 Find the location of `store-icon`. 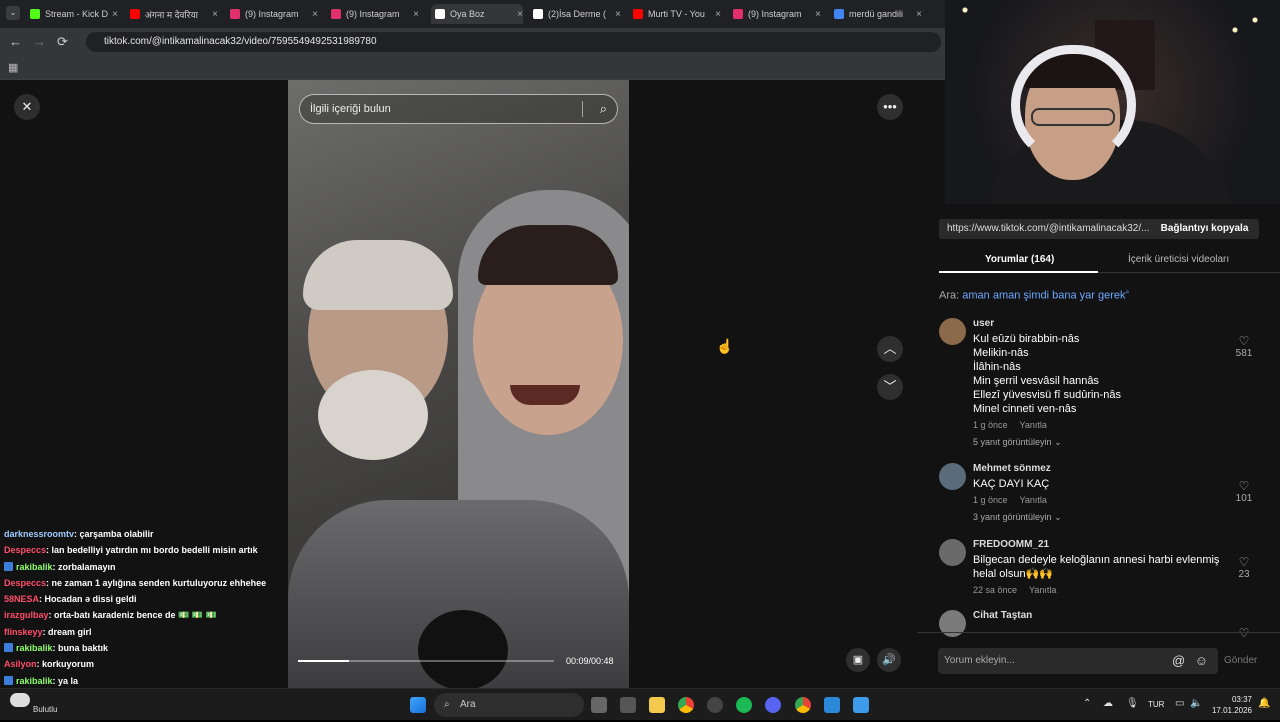

store-icon is located at coordinates (628, 705).